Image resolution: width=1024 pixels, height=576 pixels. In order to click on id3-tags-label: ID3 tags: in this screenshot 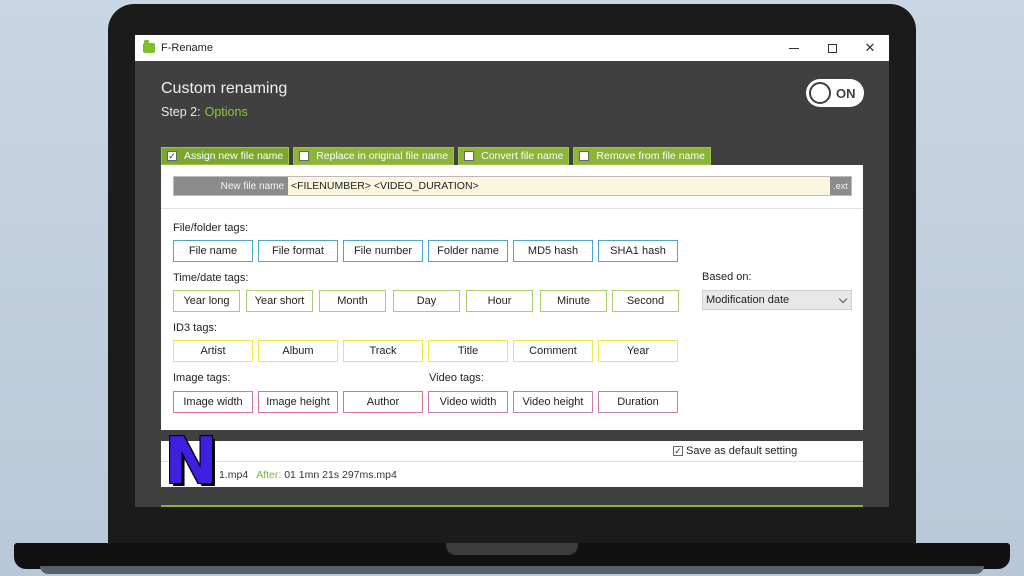, I will do `click(195, 328)`.